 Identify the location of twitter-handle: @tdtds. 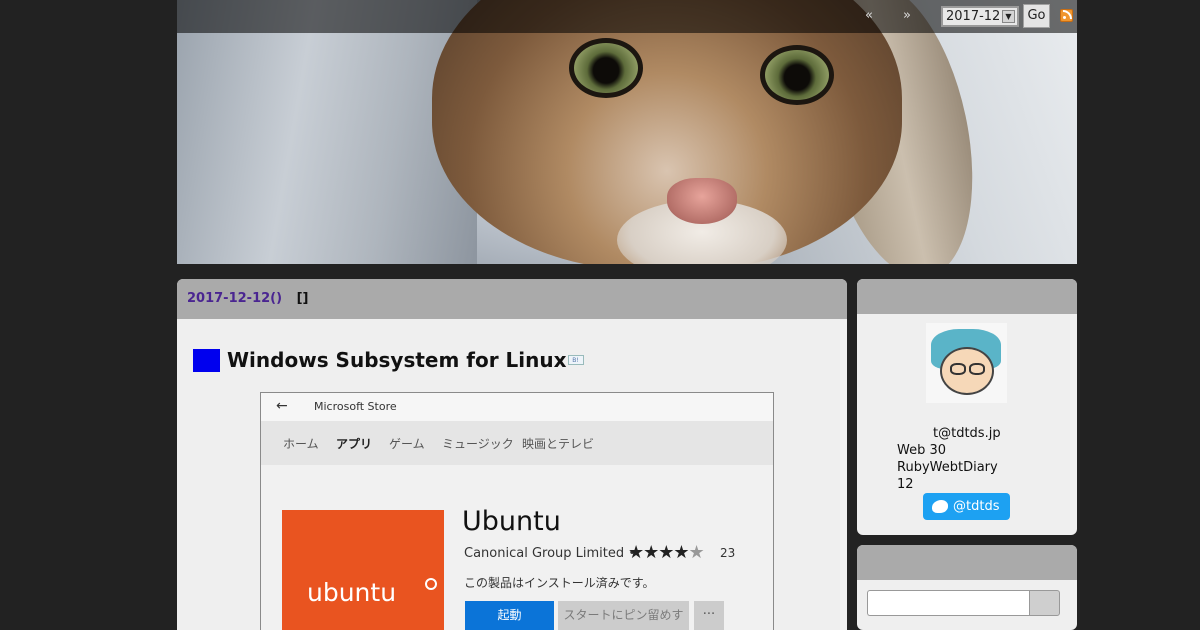
(976, 506).